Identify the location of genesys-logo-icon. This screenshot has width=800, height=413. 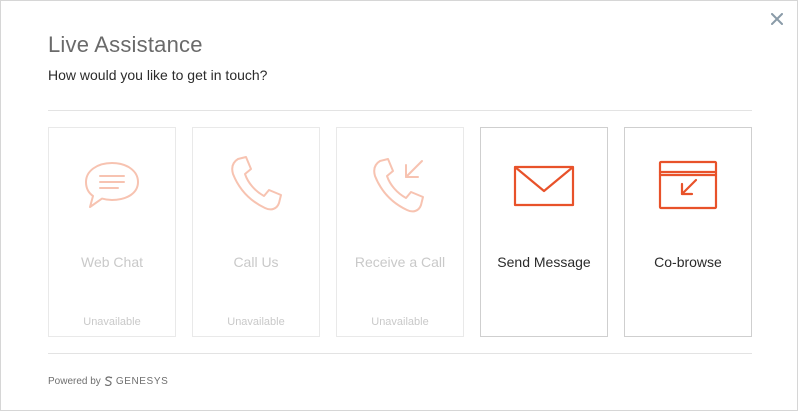
(108, 381).